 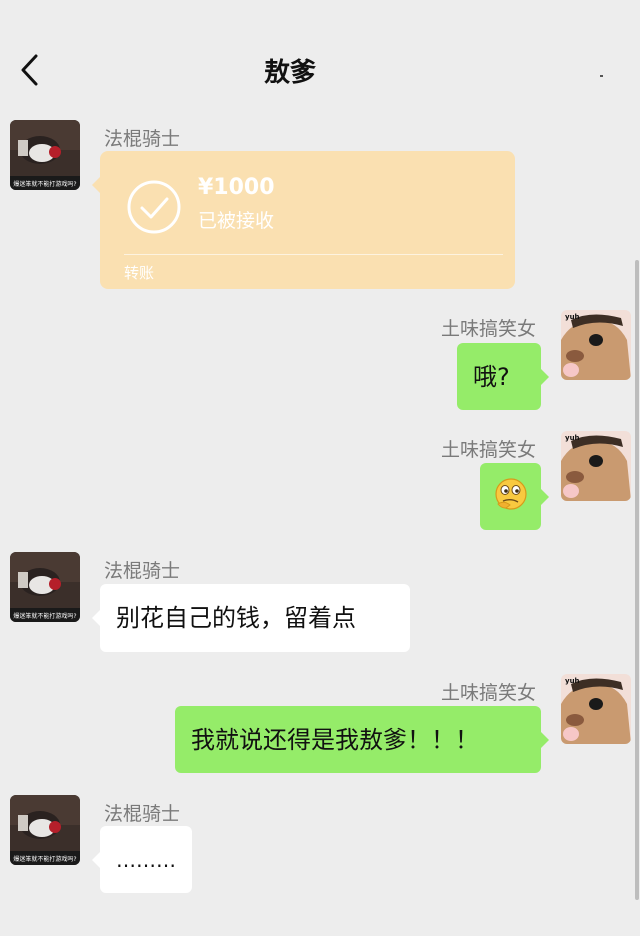 I want to click on message-bubble: 我就说还得是我敖爹！！！, so click(x=362, y=739).